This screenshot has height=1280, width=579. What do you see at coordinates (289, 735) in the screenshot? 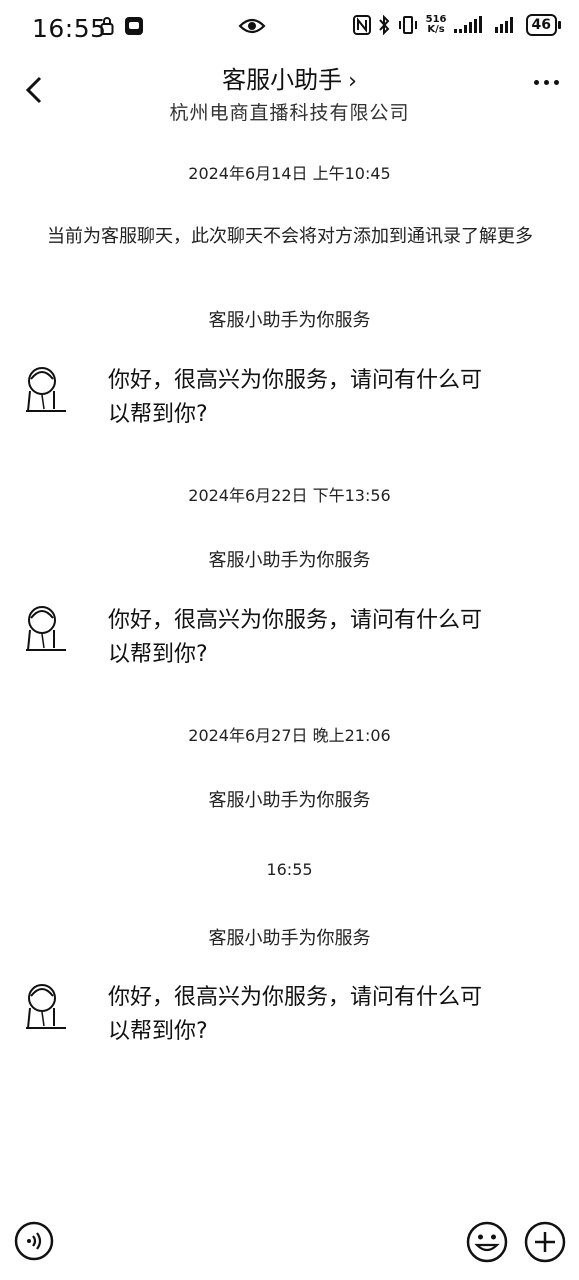
I see `timestamp: 2024年6月27日 晚上21:06` at bounding box center [289, 735].